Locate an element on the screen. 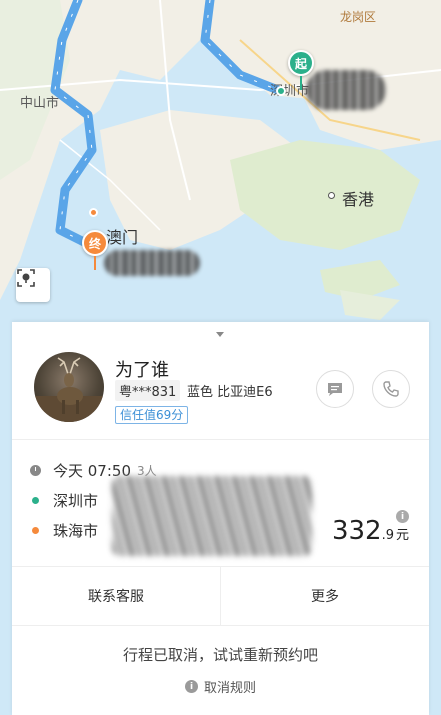 The image size is (441, 715). clock-icon is located at coordinates (35, 470).